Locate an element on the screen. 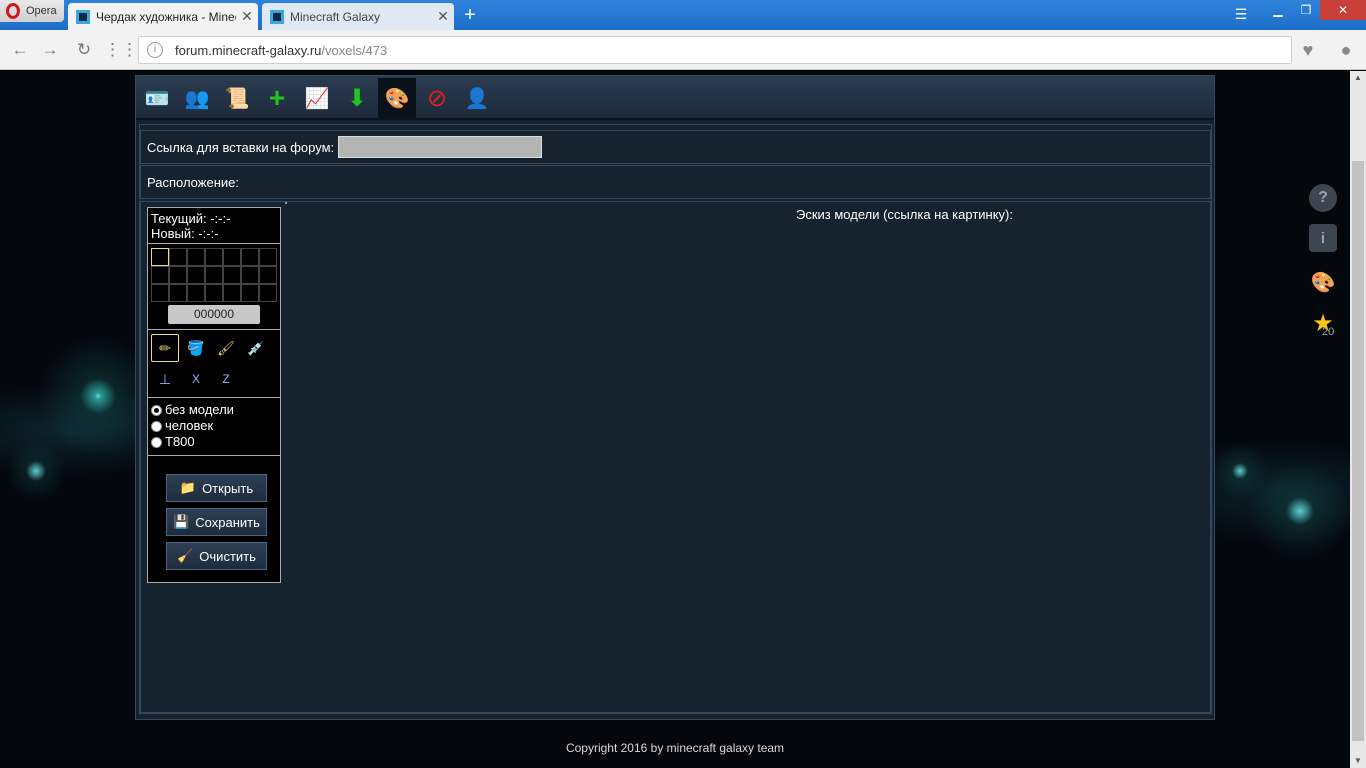  model-option-label: T800 is located at coordinates (180, 441).